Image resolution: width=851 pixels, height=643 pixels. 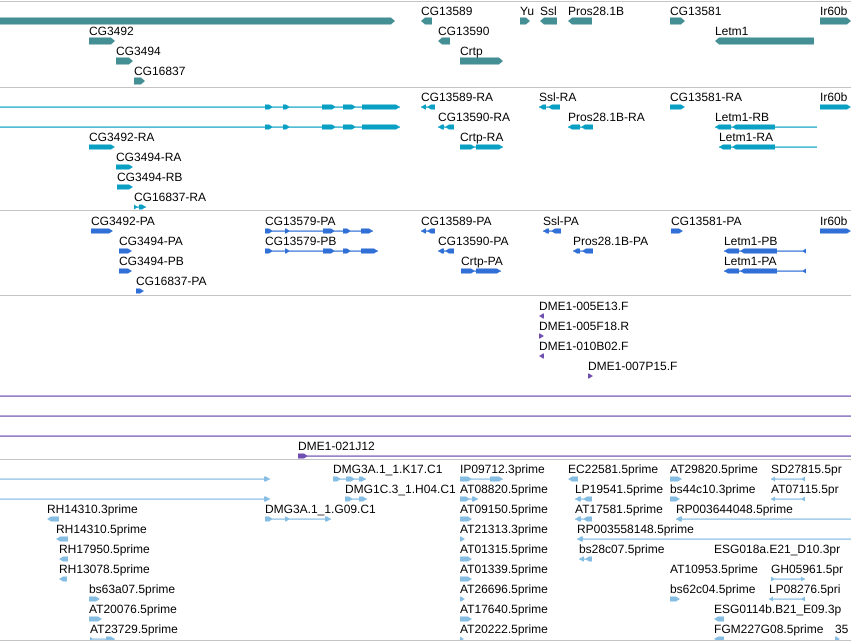 What do you see at coordinates (584, 326) in the screenshot?
I see `feature-label: DME1-005F18.R` at bounding box center [584, 326].